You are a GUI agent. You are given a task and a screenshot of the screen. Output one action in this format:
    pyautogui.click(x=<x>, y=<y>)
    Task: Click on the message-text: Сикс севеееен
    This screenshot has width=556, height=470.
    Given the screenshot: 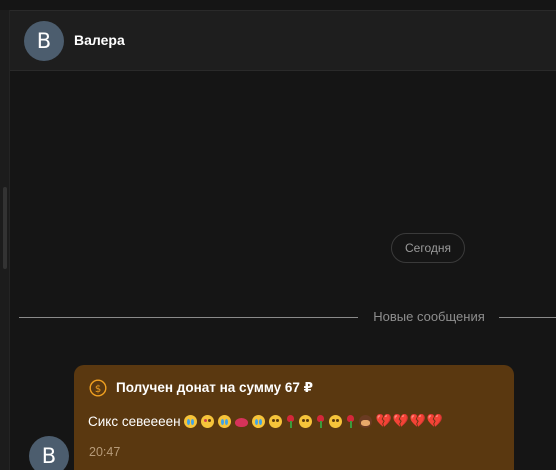 What is the action you would take?
    pyautogui.click(x=134, y=421)
    